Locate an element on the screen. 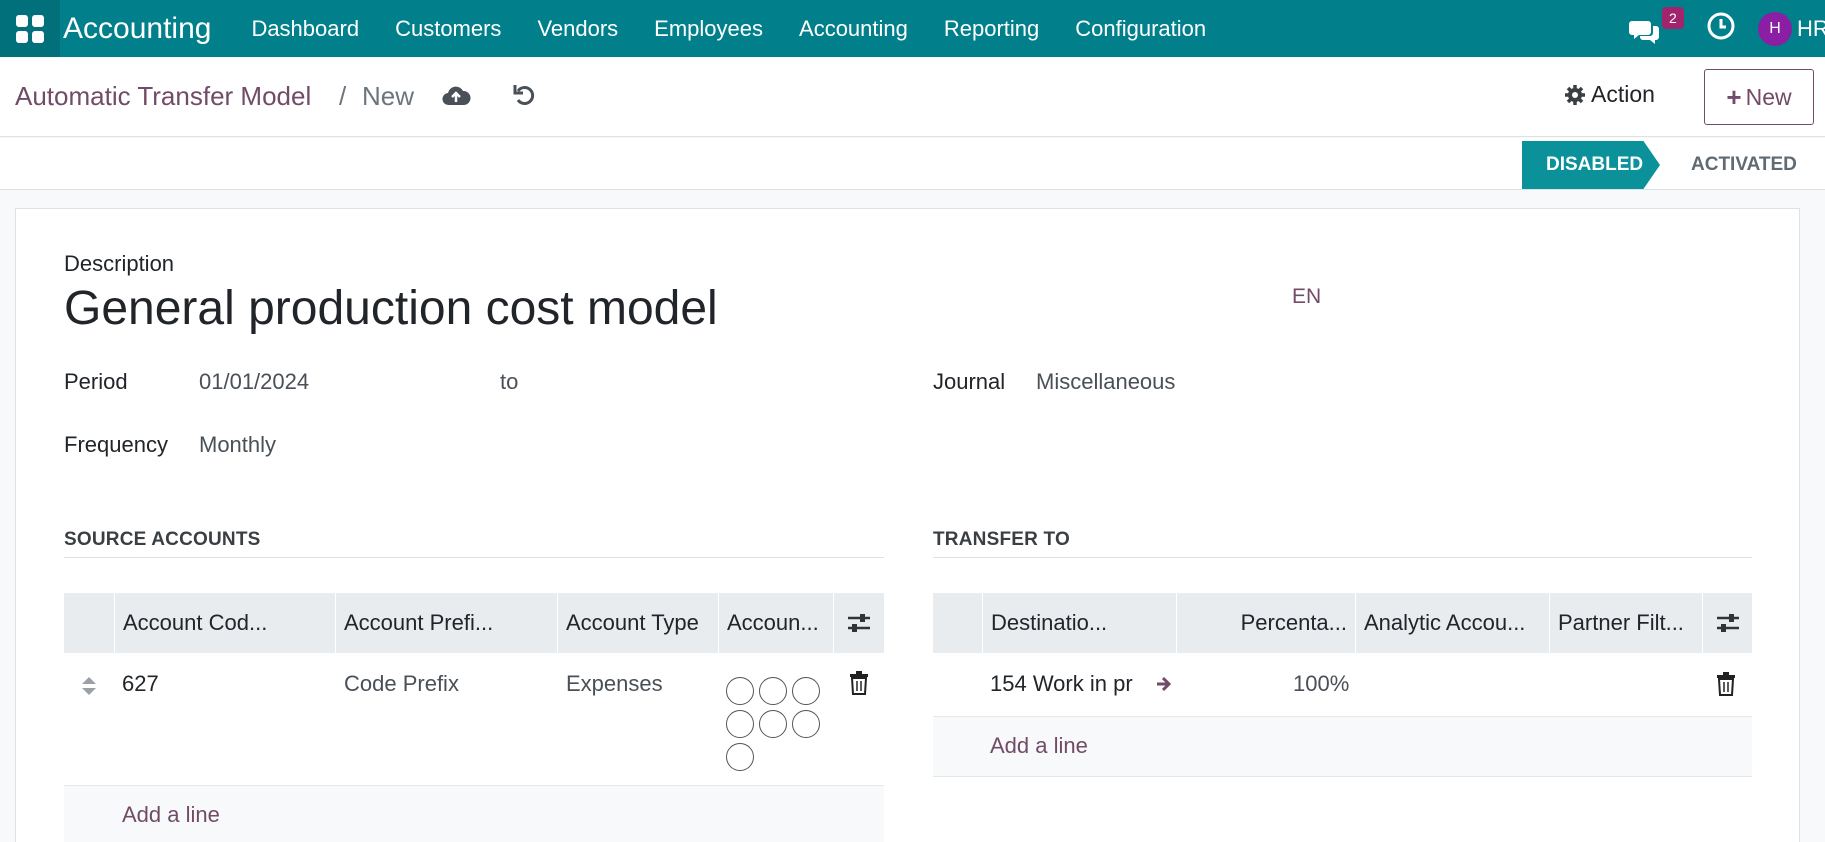  period-start-field: 01/01/2024 is located at coordinates (254, 382).